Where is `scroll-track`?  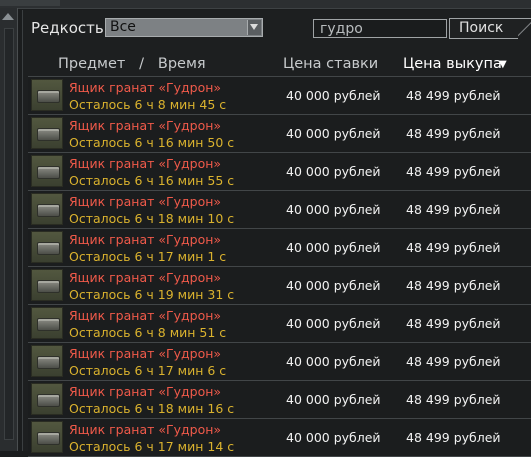
scroll-track is located at coordinates (9, 234).